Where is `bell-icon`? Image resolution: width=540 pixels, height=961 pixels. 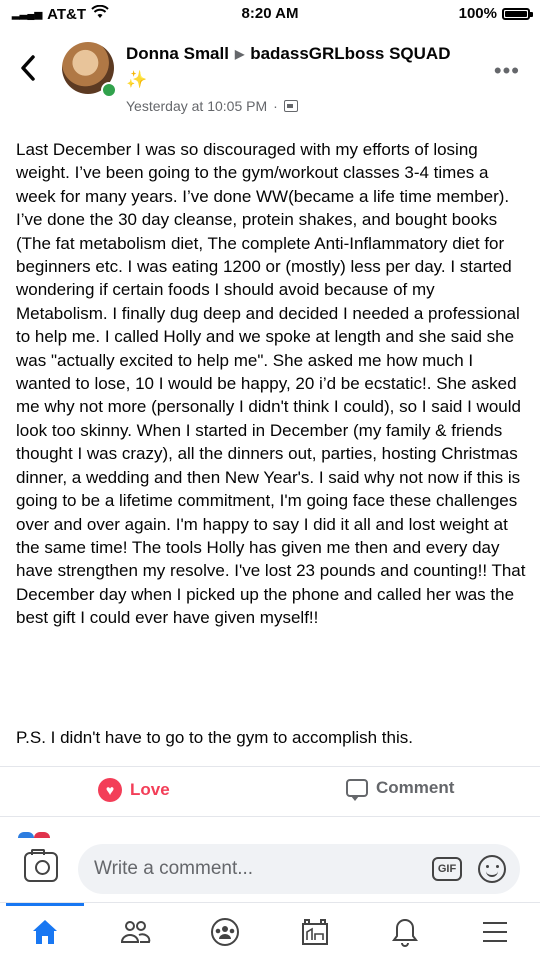 bell-icon is located at coordinates (405, 932).